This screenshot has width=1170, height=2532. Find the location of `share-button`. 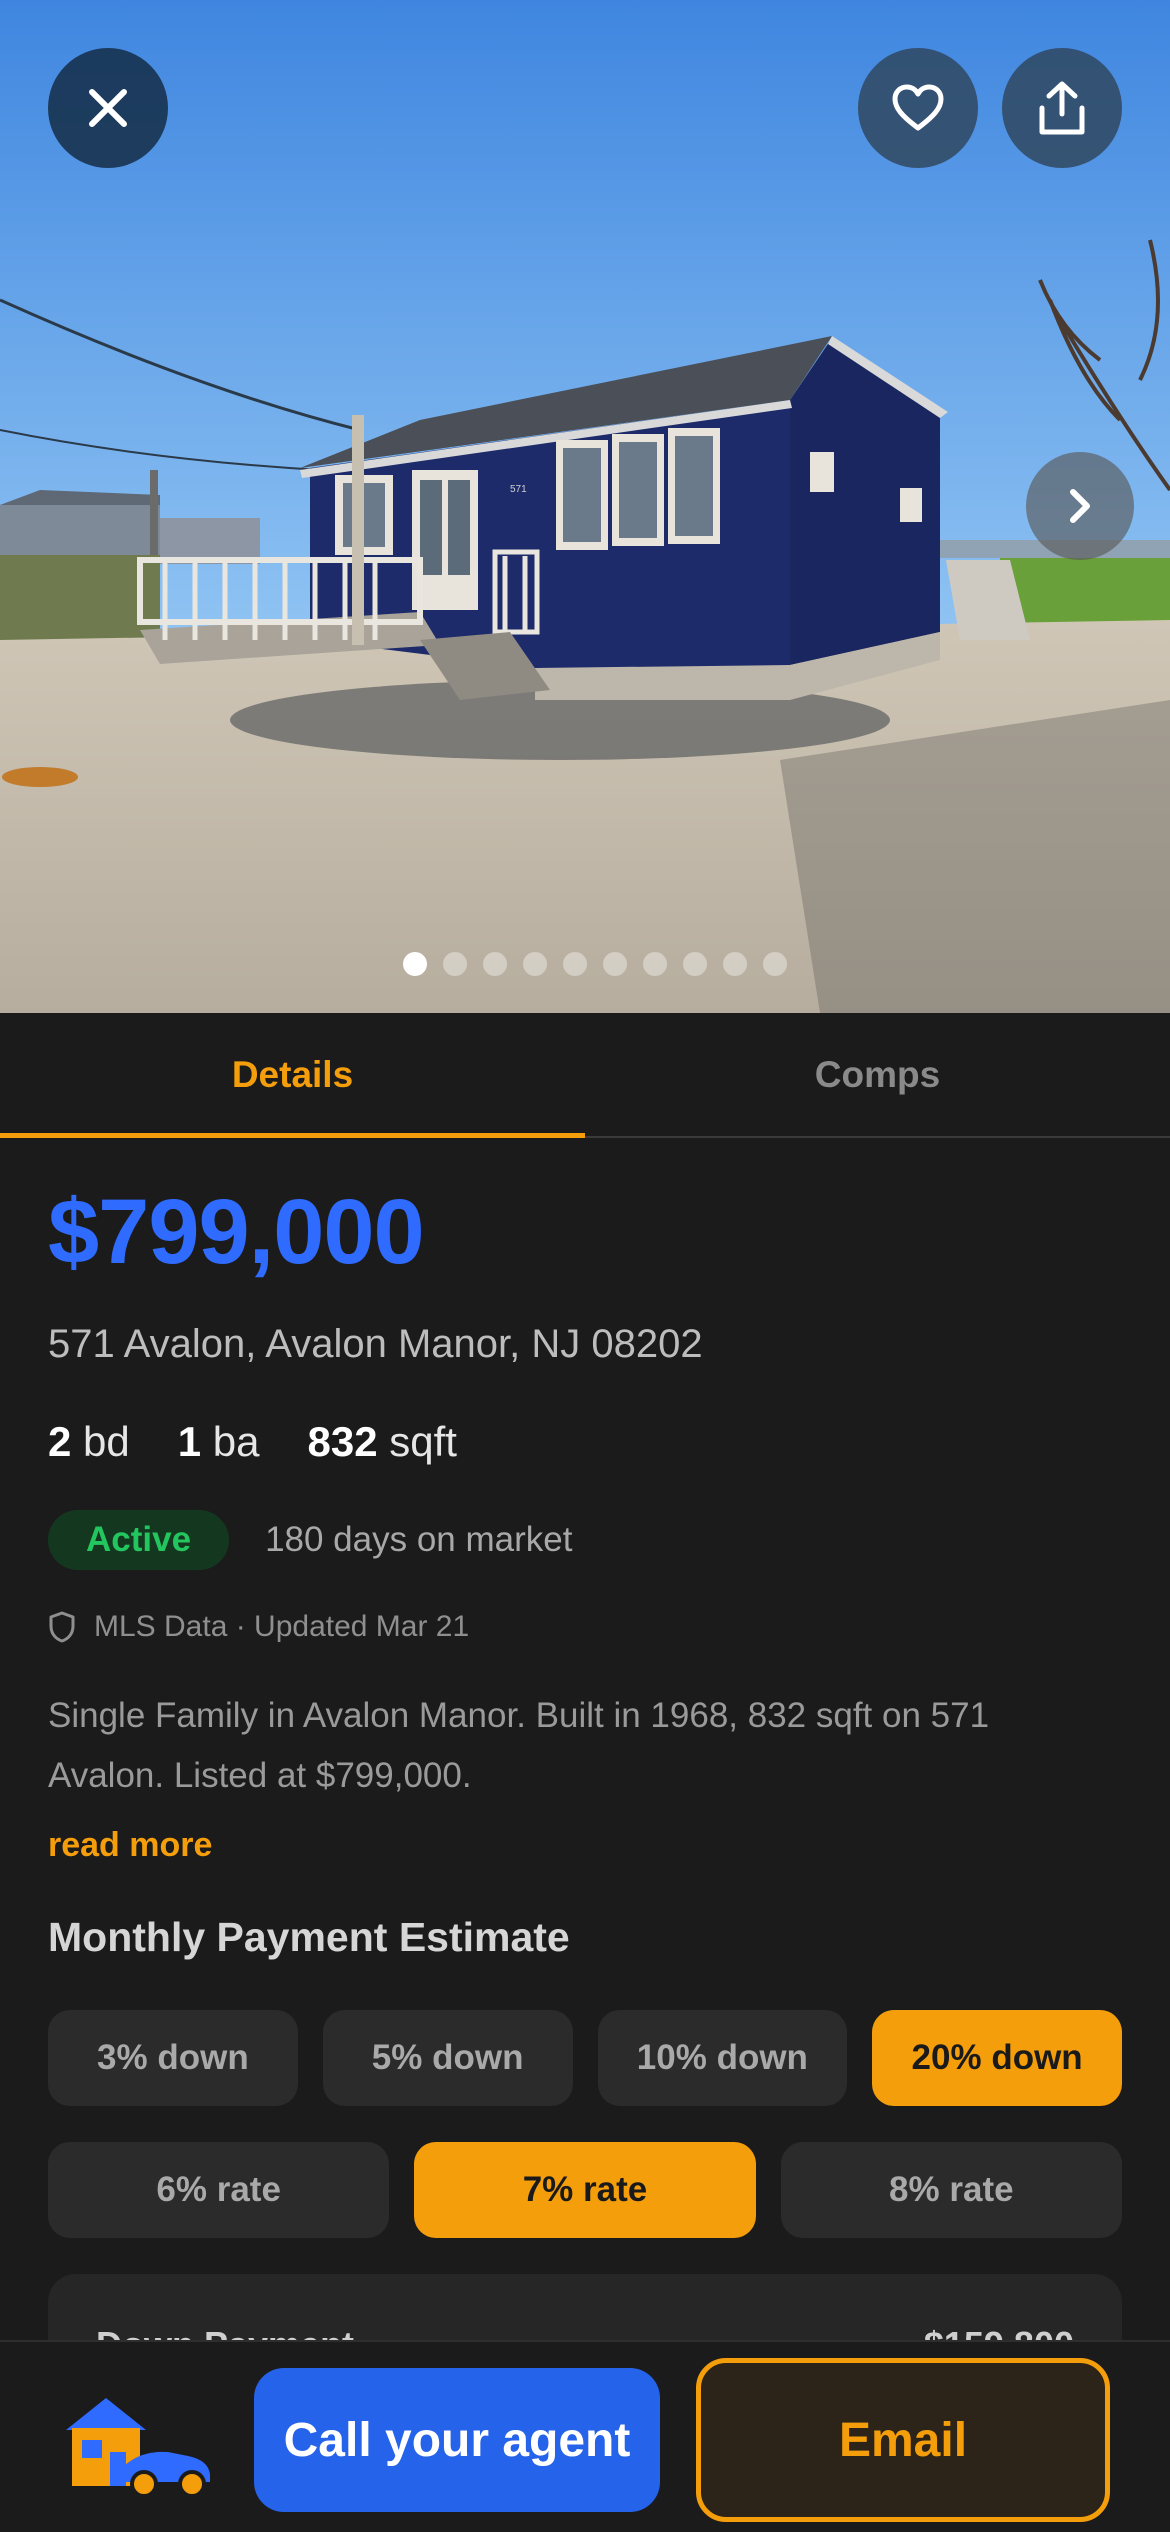

share-button is located at coordinates (1062, 108).